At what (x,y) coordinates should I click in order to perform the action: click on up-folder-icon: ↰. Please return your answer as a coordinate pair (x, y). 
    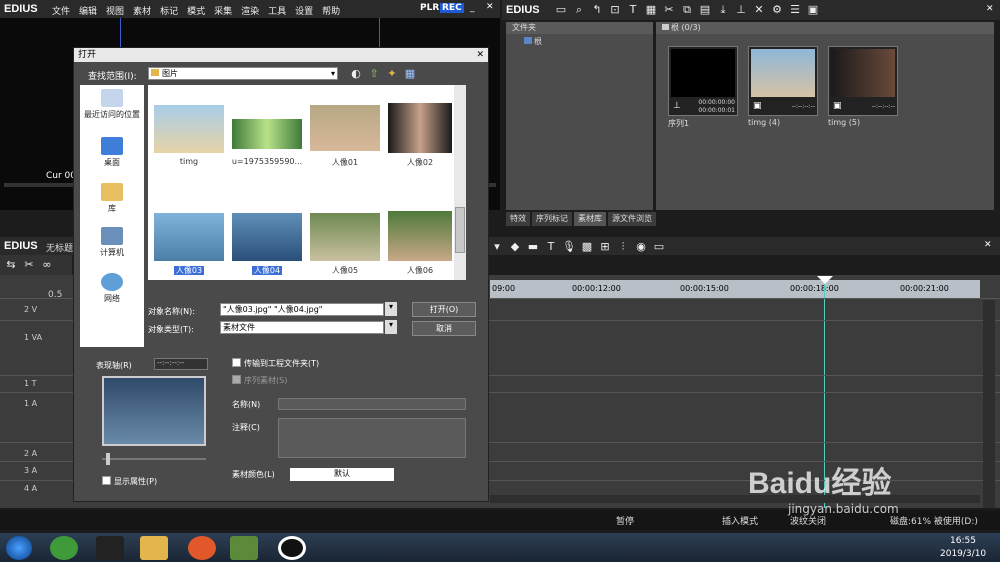
    Looking at the image, I should click on (597, 10).